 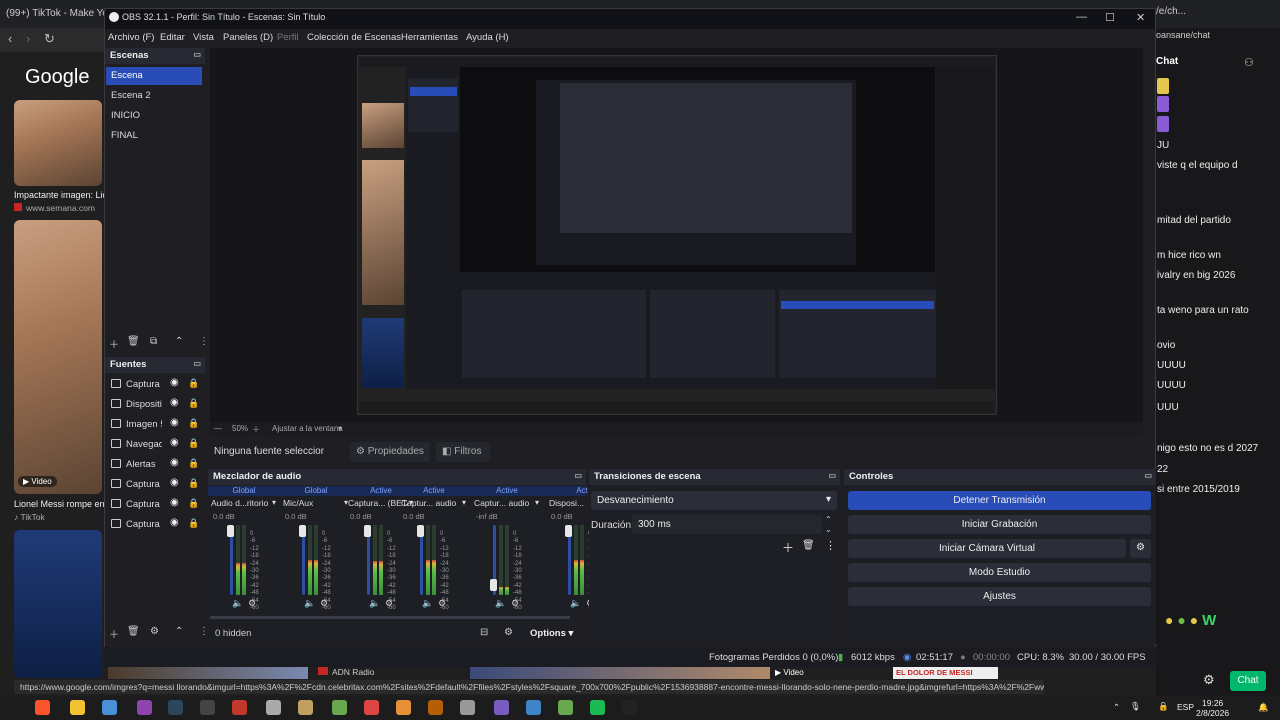 I want to click on map-icon, so click(x=339, y=707).